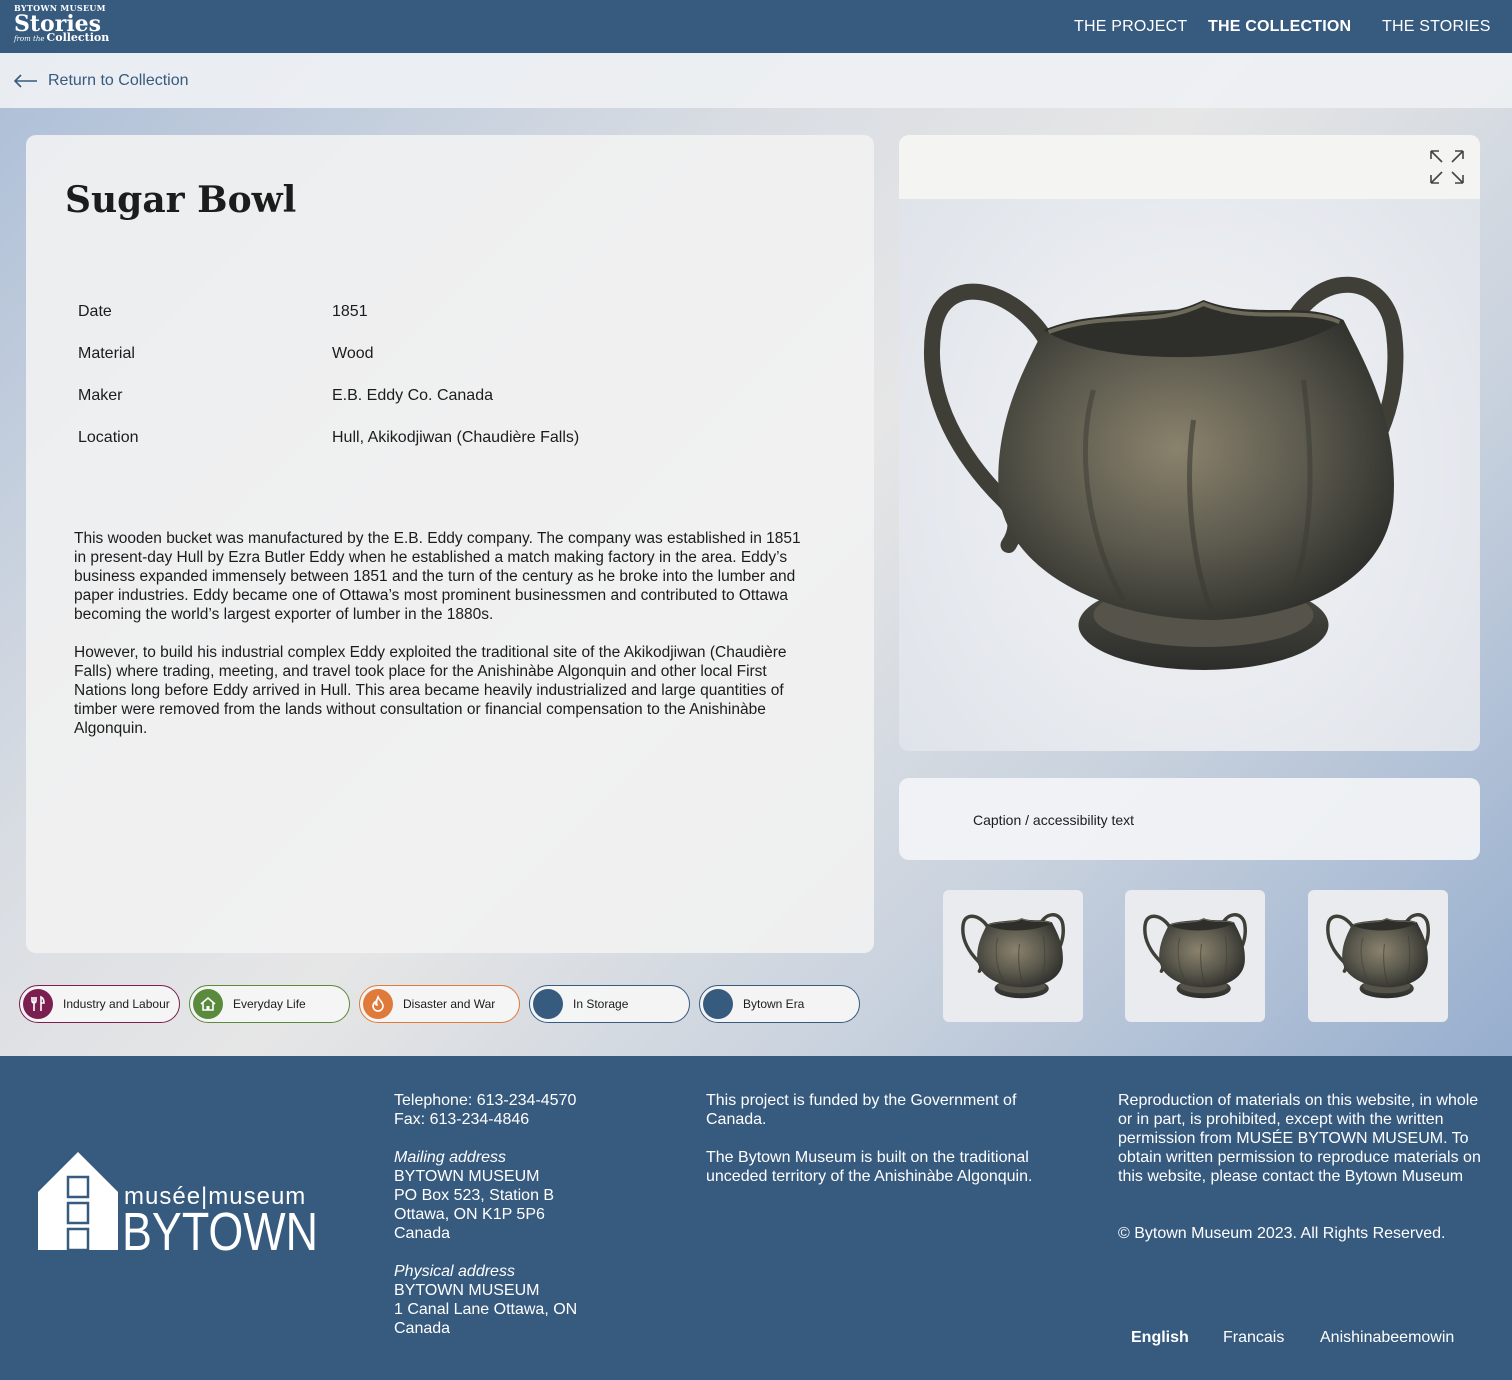 The height and width of the screenshot is (1380, 1512). Describe the element at coordinates (350, 311) in the screenshot. I see `meta-value: 1851` at that location.